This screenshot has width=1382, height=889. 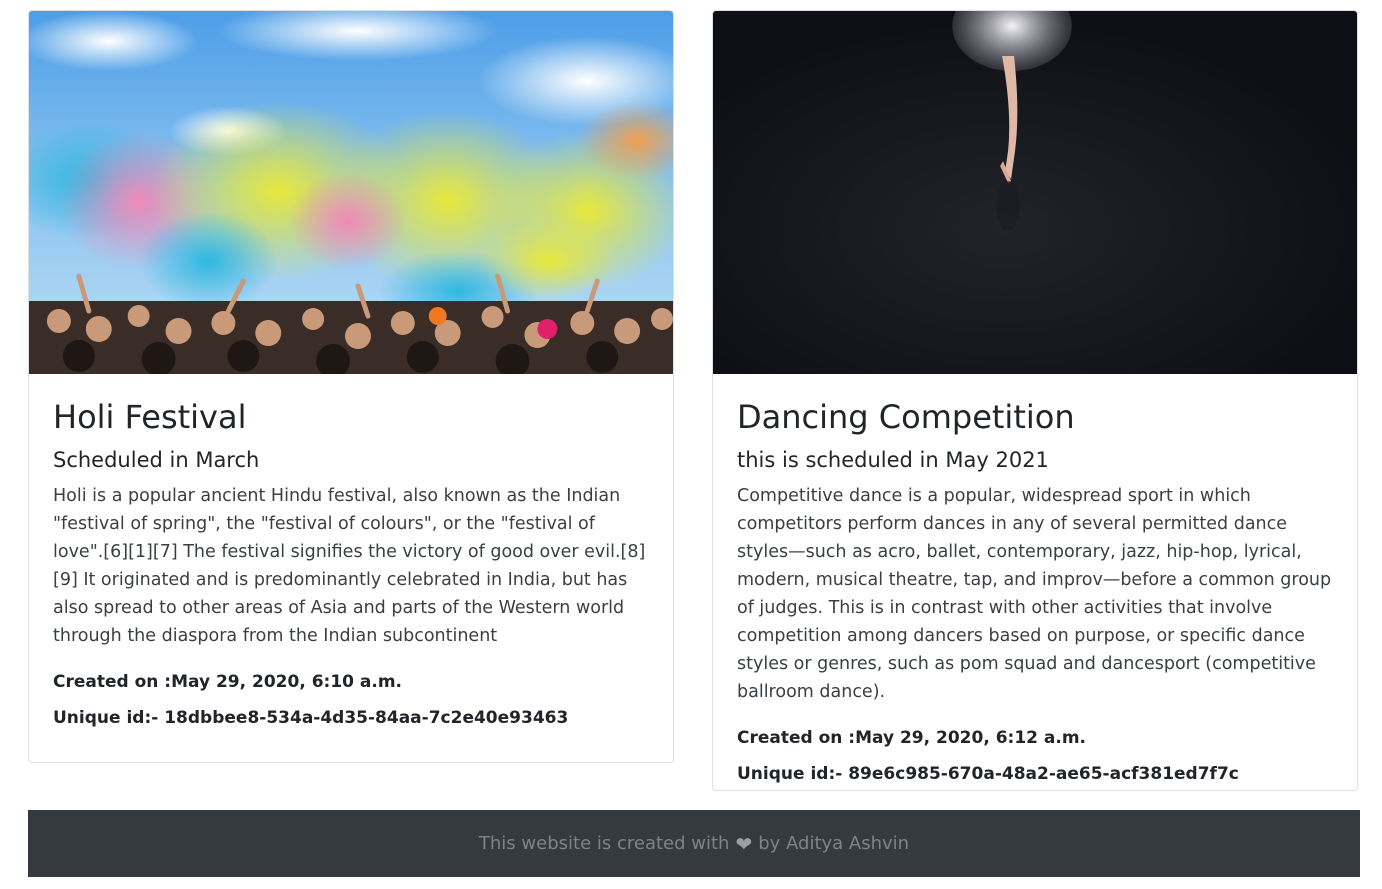 What do you see at coordinates (744, 843) in the screenshot?
I see `heart-icon: ❤` at bounding box center [744, 843].